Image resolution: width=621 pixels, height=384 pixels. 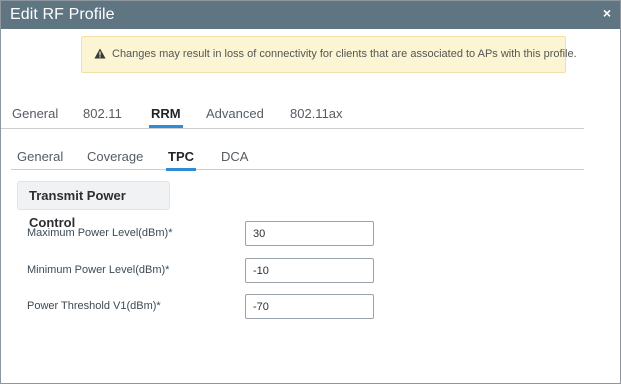 I want to click on subtab-general: General, so click(x=40, y=156).